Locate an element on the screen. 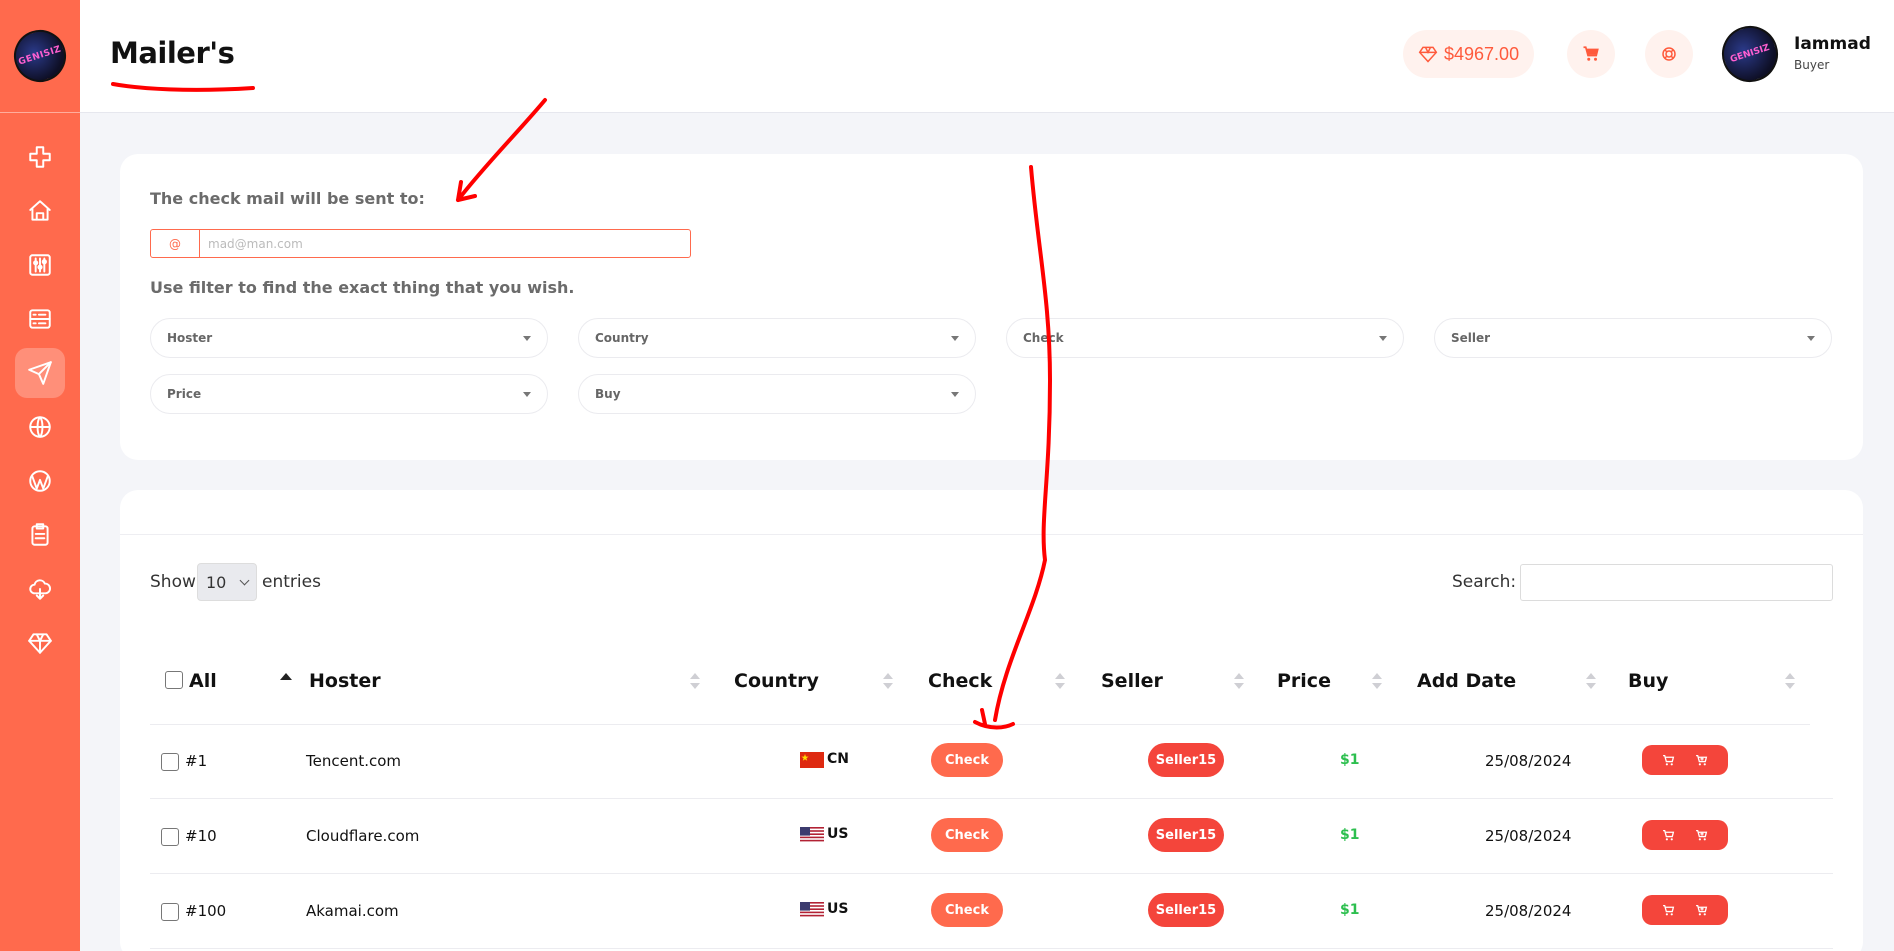 The image size is (1894, 951). sidebar-nav is located at coordinates (40, 390).